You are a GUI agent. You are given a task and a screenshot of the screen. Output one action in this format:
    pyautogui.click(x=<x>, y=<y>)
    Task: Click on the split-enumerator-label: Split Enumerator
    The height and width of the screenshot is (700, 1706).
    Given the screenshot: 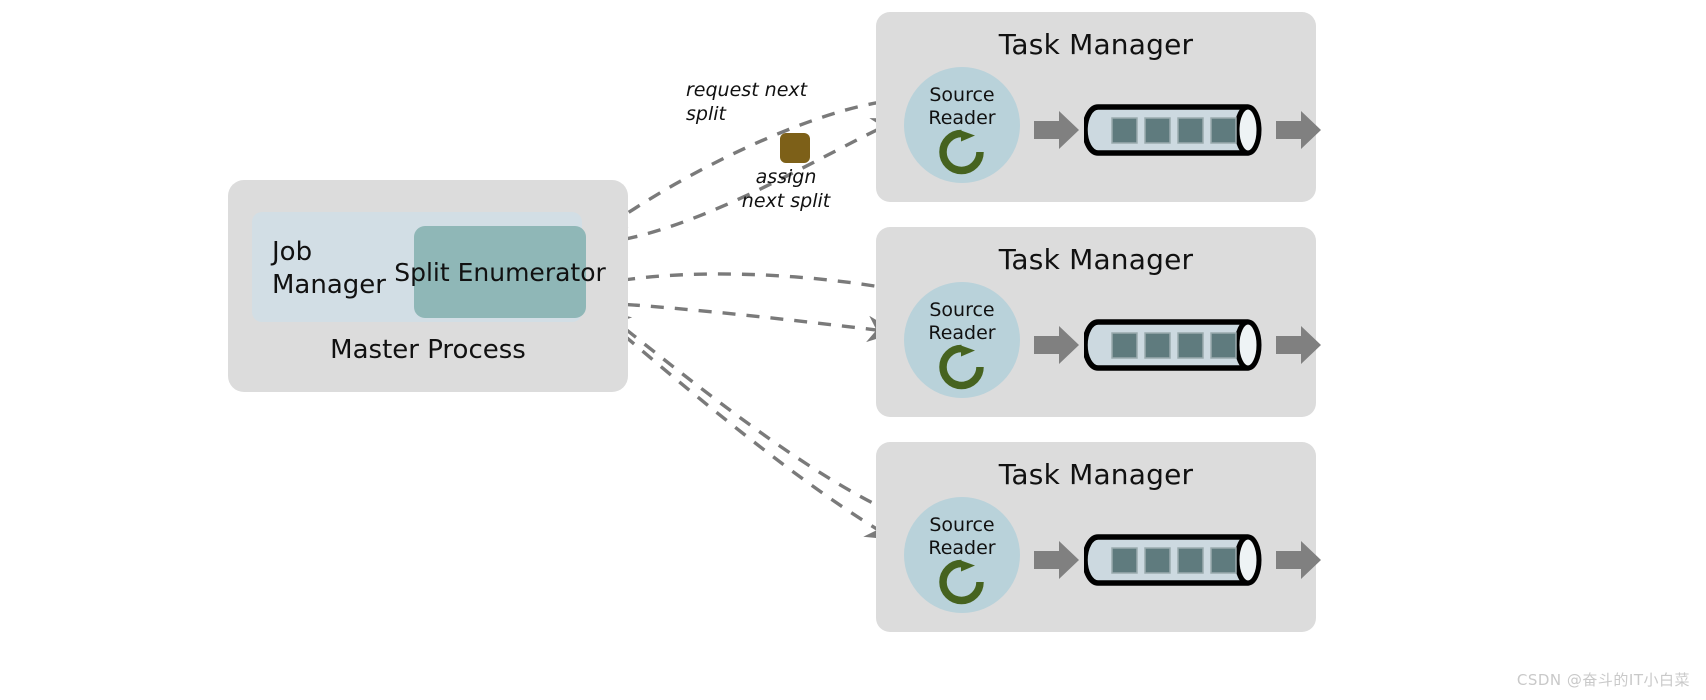 What is the action you would take?
    pyautogui.click(x=500, y=272)
    